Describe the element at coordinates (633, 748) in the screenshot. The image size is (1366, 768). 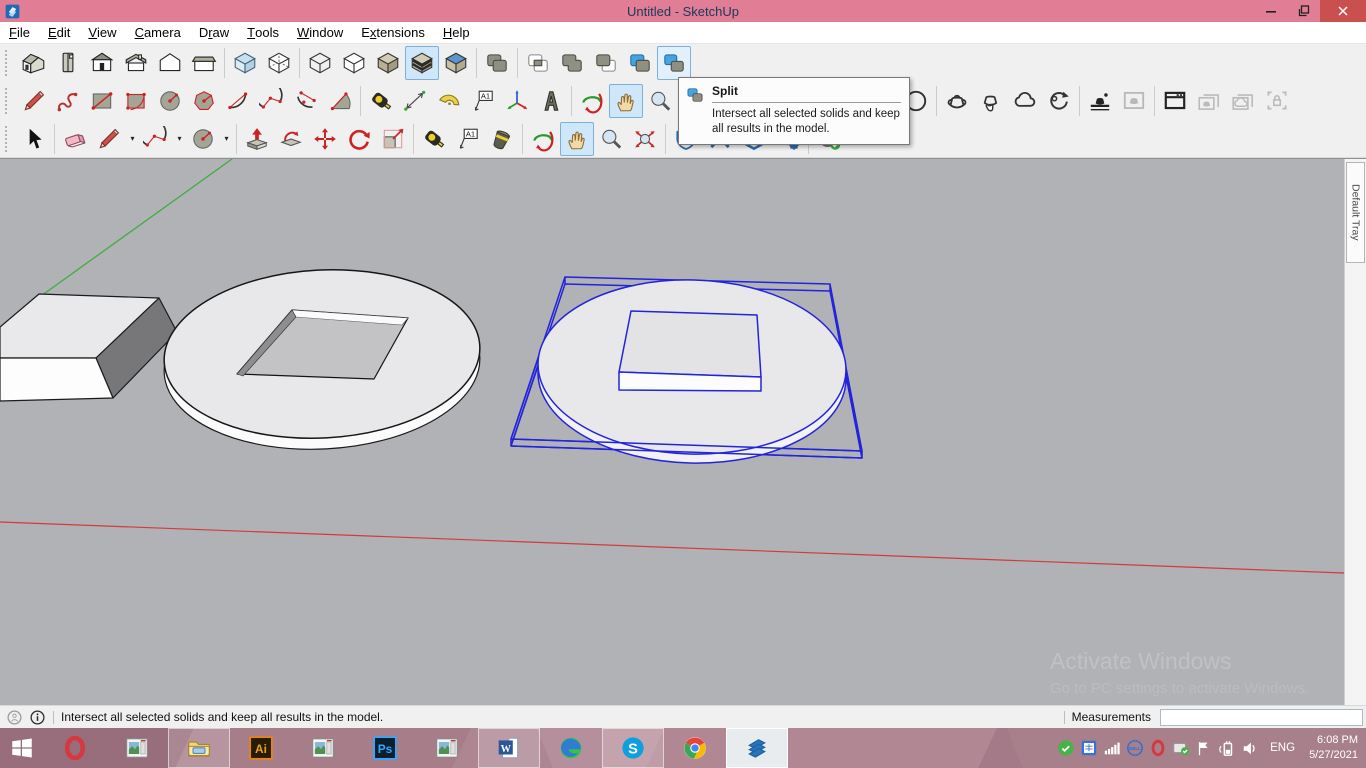
I see `taskbar-skype-button: S` at that location.